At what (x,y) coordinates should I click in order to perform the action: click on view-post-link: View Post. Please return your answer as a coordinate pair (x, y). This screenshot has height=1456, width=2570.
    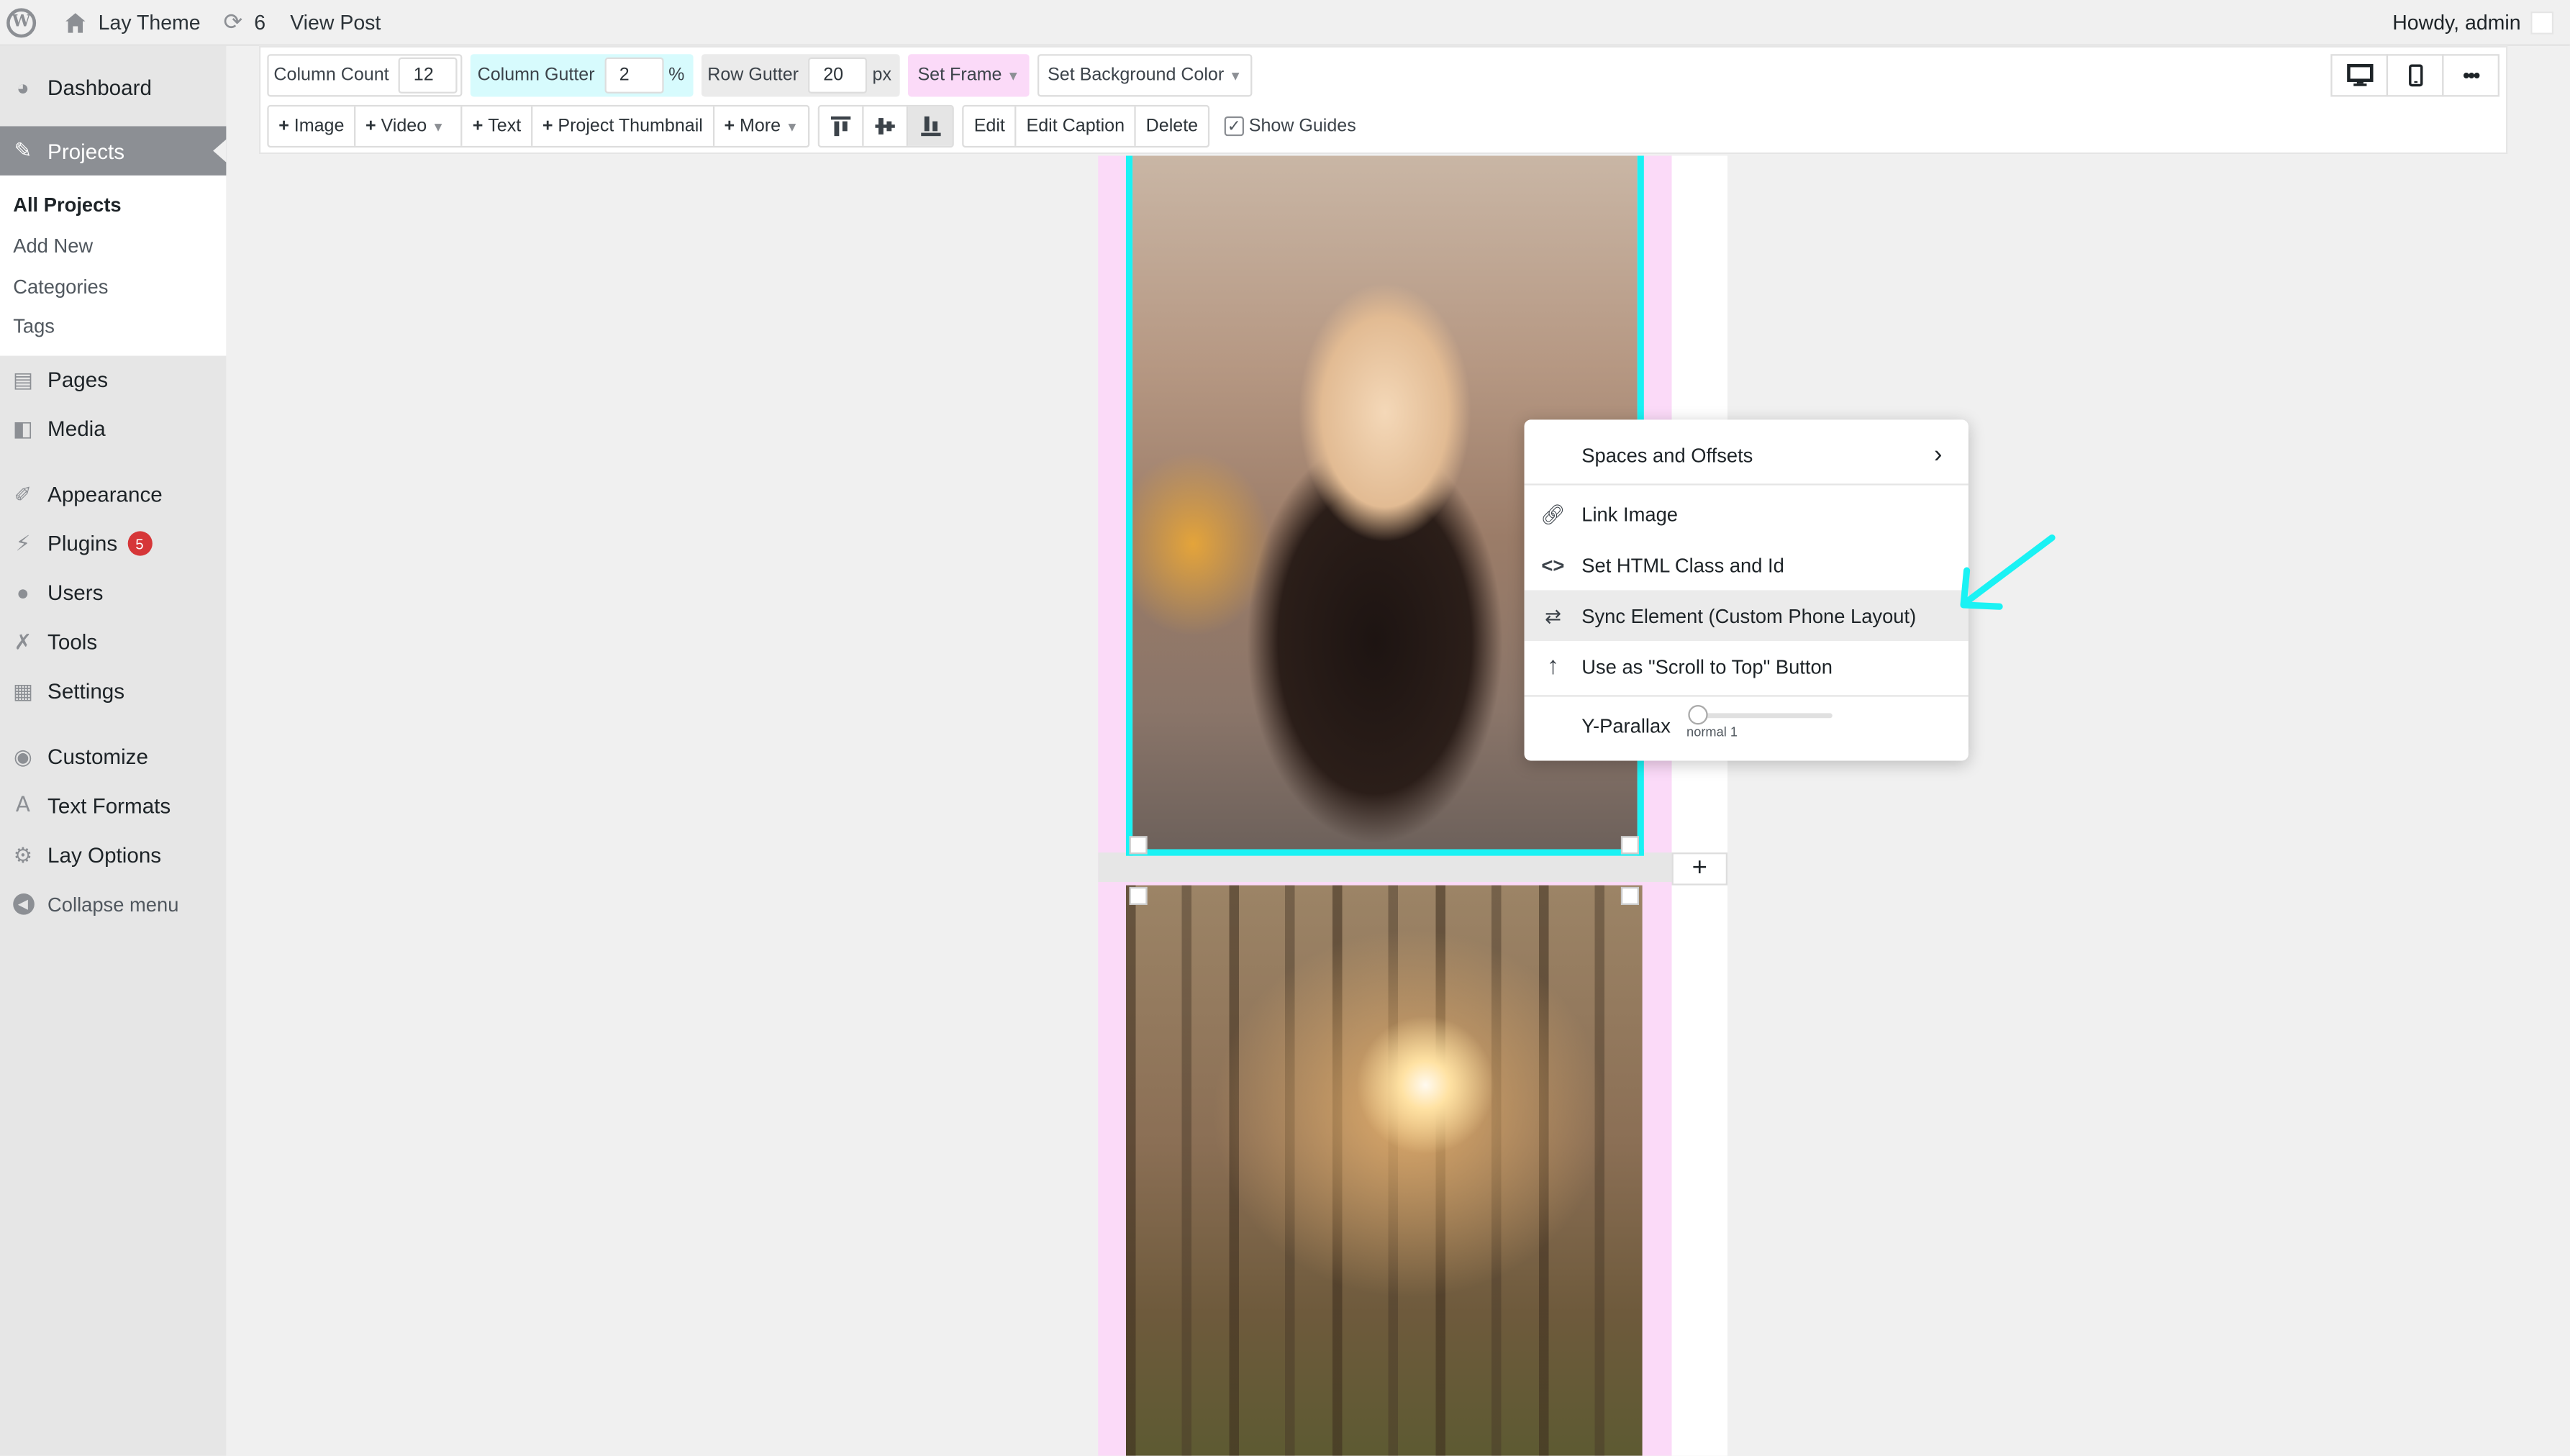
    Looking at the image, I should click on (334, 22).